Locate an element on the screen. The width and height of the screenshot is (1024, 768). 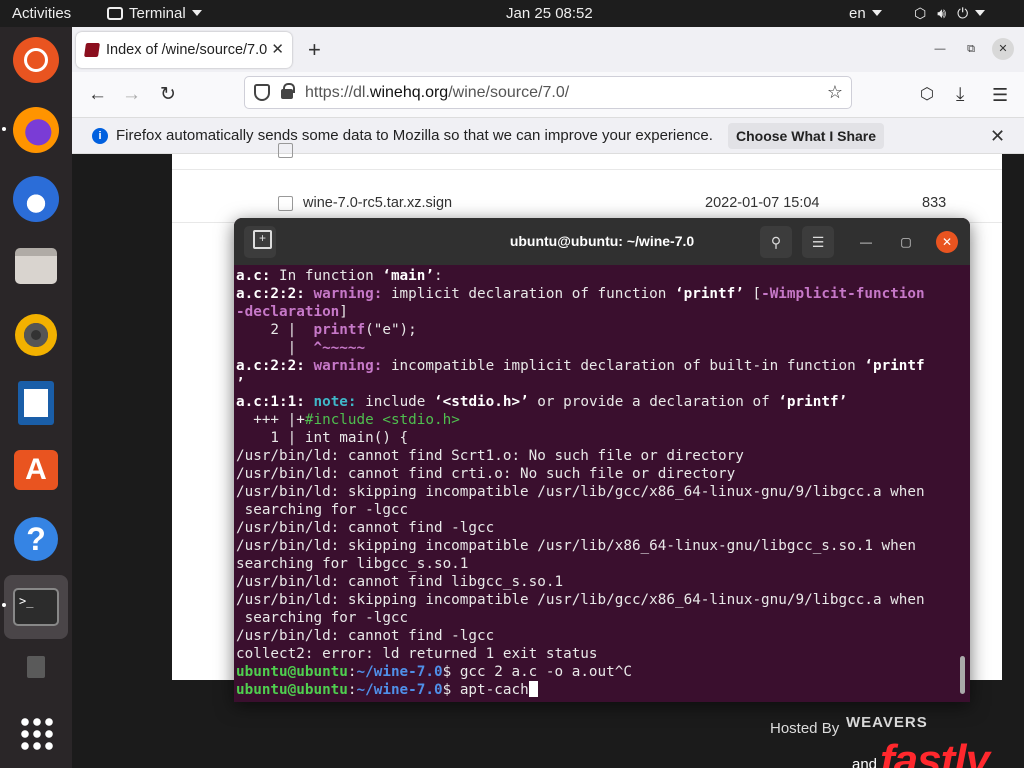
tab-winehq-index: Index of /wine/source/7.0 ✕ is located at coordinates (184, 50).